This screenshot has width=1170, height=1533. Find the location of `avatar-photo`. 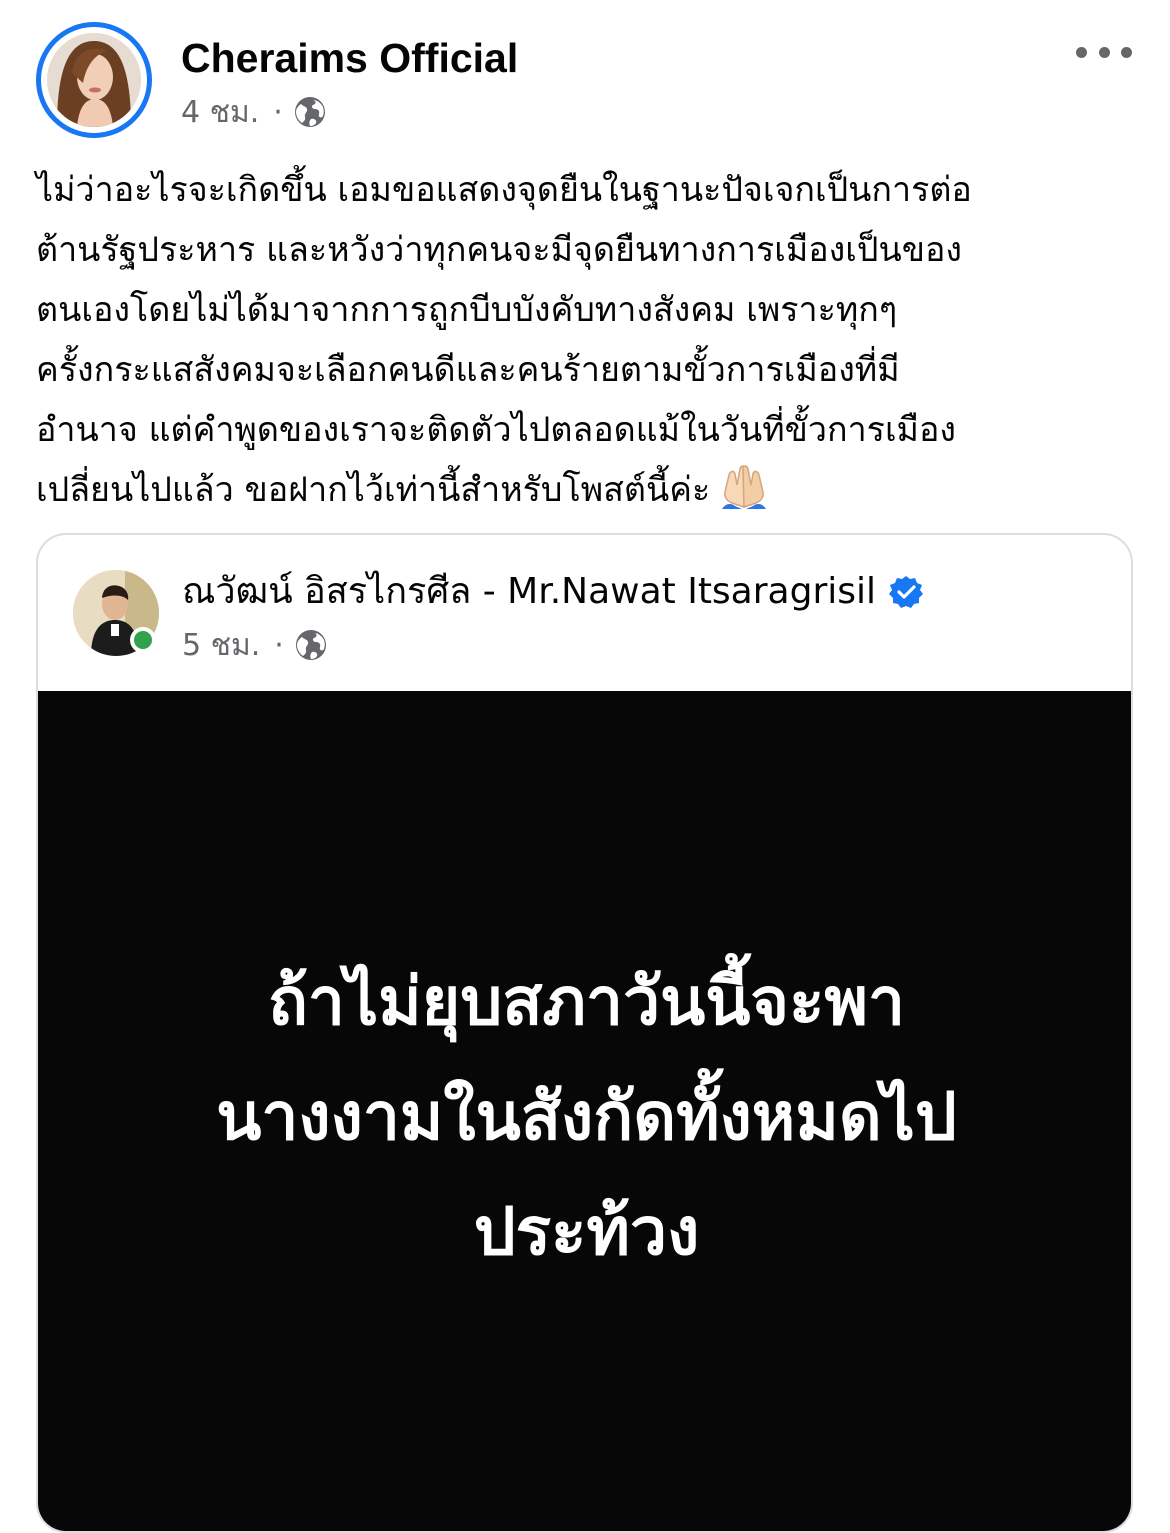

avatar-photo is located at coordinates (94, 80).